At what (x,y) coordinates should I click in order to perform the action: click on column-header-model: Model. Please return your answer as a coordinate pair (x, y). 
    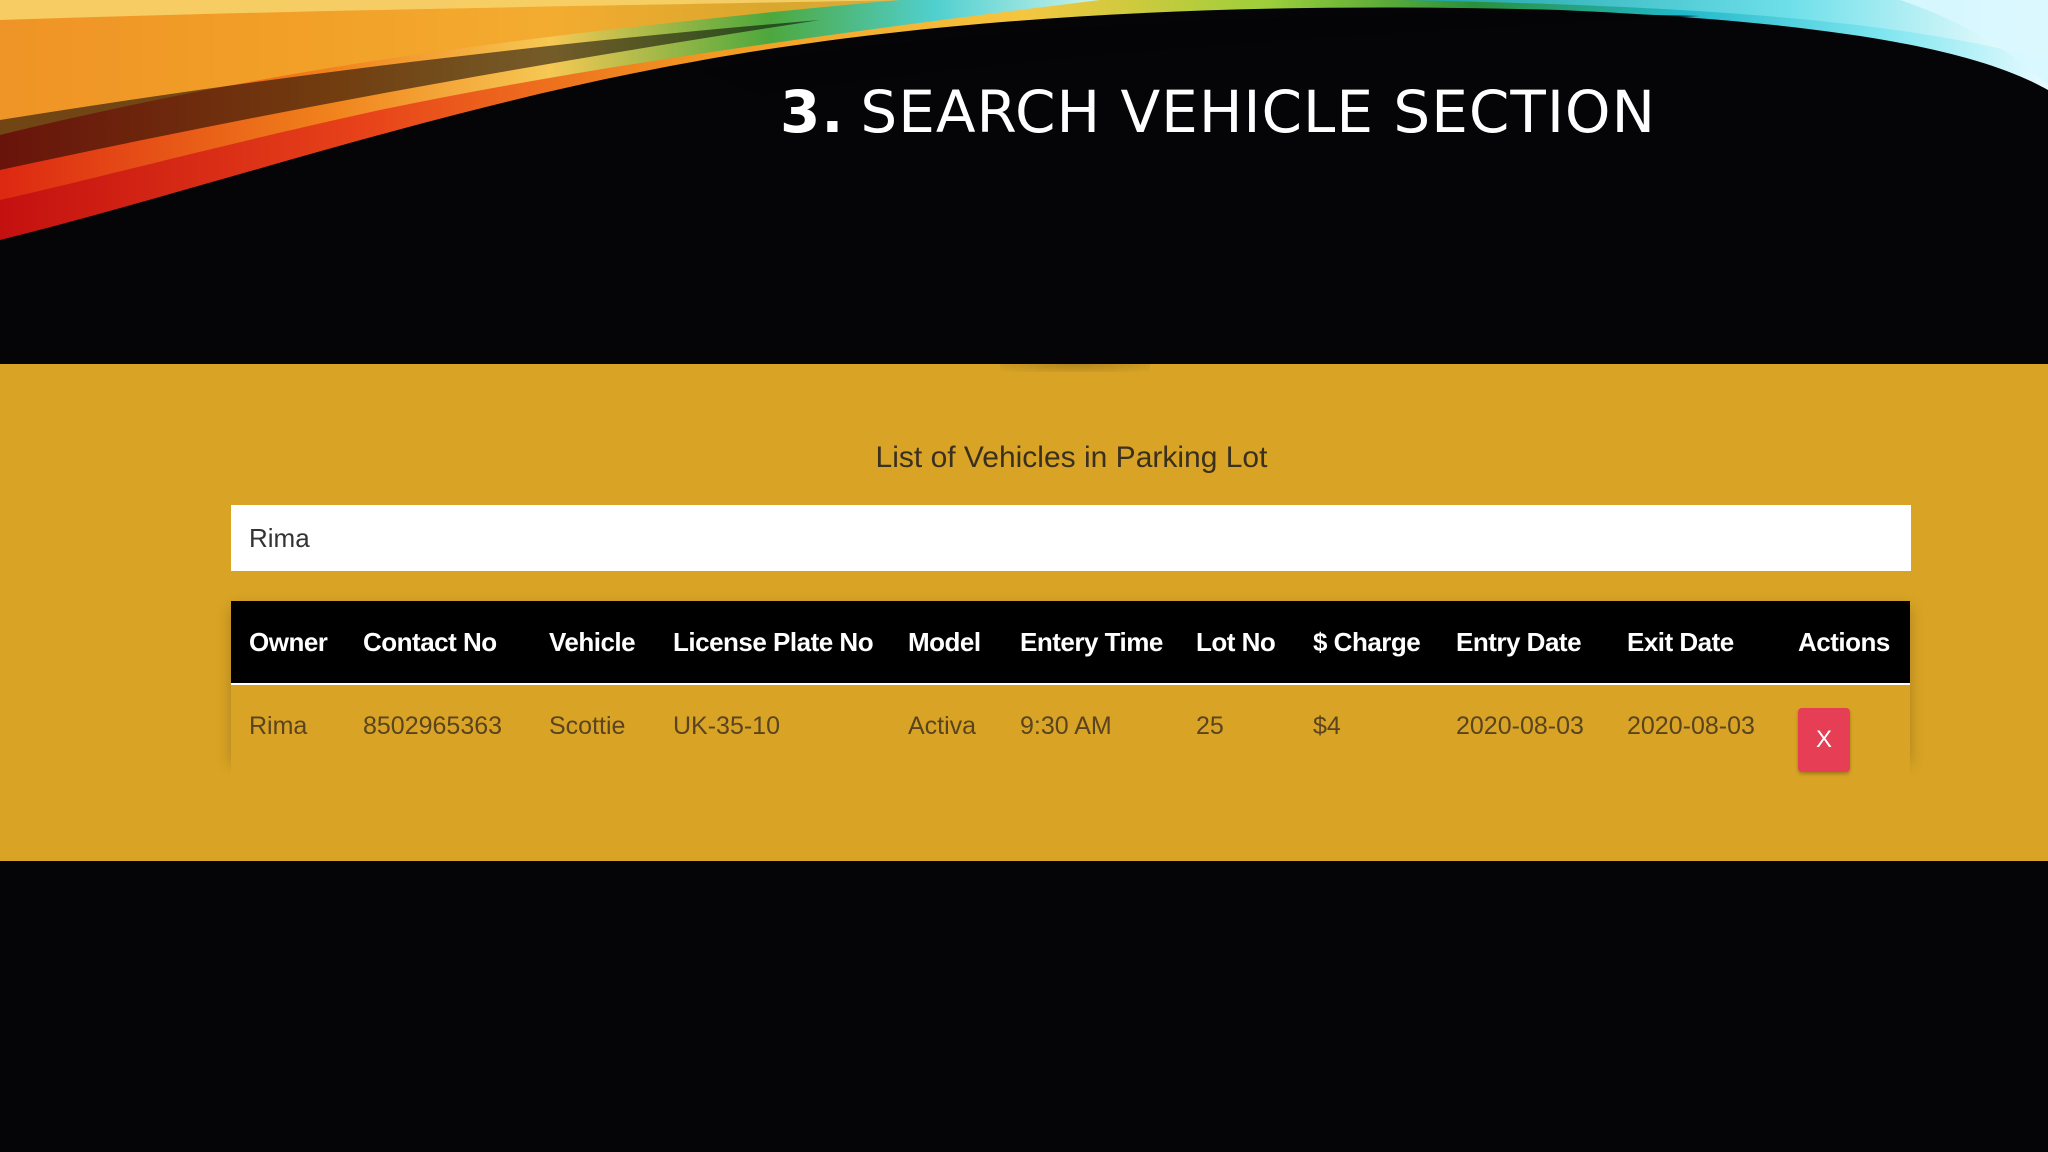
    Looking at the image, I should click on (946, 643).